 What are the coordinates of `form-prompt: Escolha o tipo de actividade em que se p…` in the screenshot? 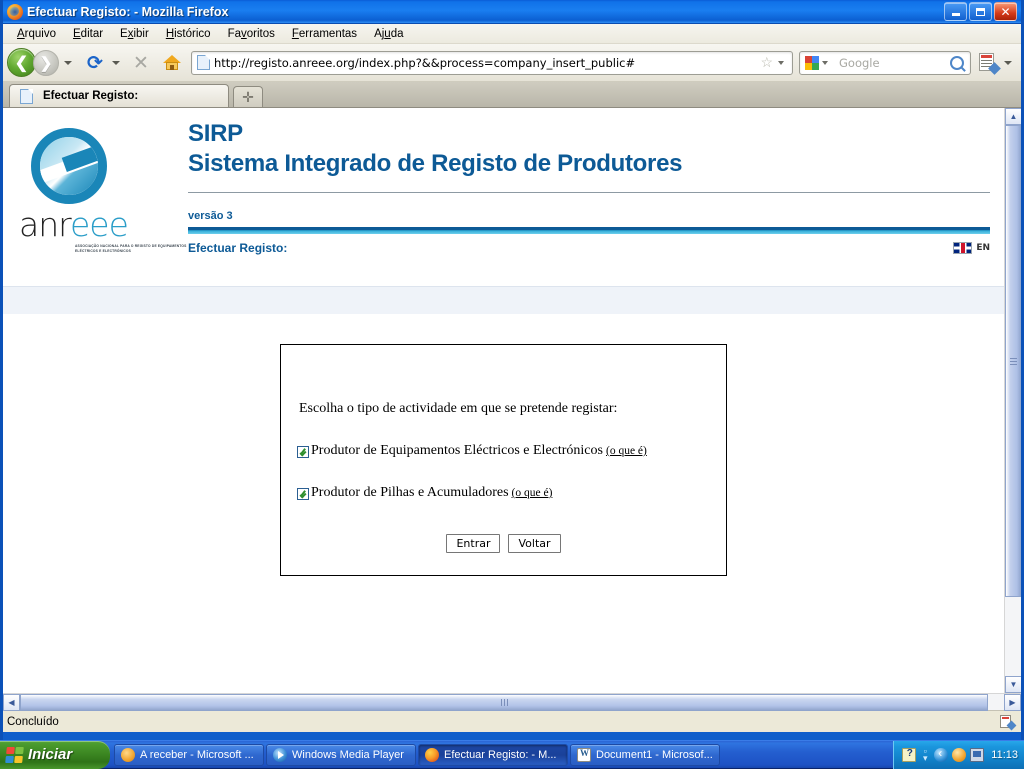 It's located at (512, 409).